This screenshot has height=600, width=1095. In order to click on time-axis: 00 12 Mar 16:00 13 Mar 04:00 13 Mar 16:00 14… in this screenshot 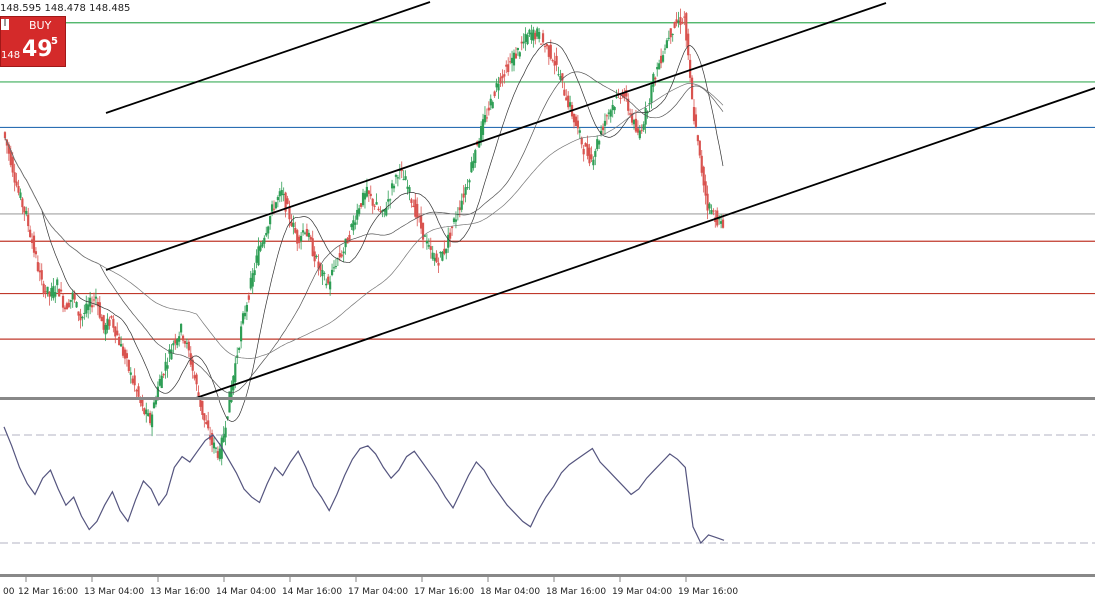, I will do `click(370, 587)`.